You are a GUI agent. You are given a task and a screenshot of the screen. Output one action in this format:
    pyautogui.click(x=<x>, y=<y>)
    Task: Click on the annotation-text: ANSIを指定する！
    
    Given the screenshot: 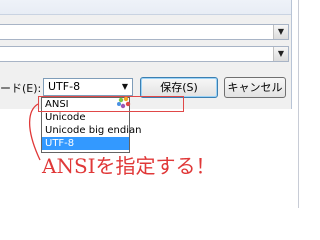 What is the action you would take?
    pyautogui.click(x=129, y=166)
    